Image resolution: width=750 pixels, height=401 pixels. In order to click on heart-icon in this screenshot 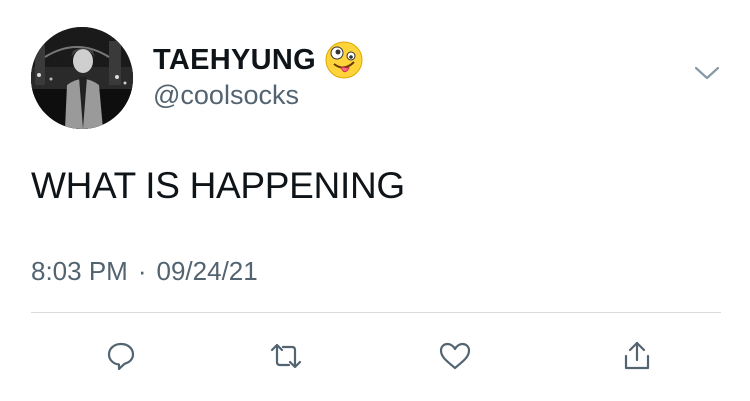, I will do `click(455, 356)`.